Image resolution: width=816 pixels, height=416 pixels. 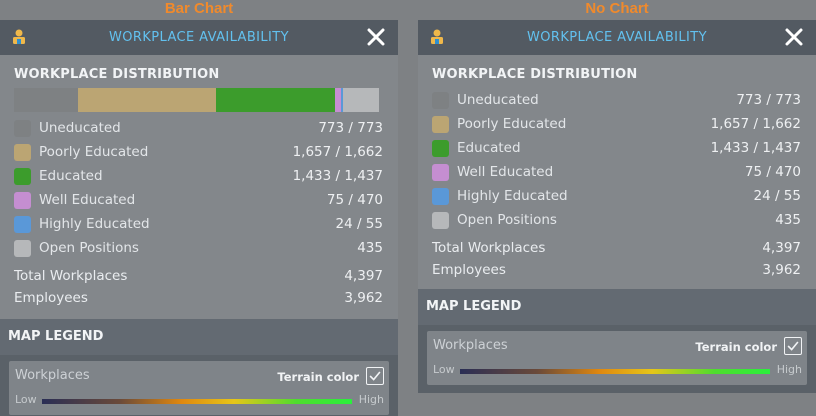 I want to click on row-label: Poorly Educated, so click(x=512, y=124).